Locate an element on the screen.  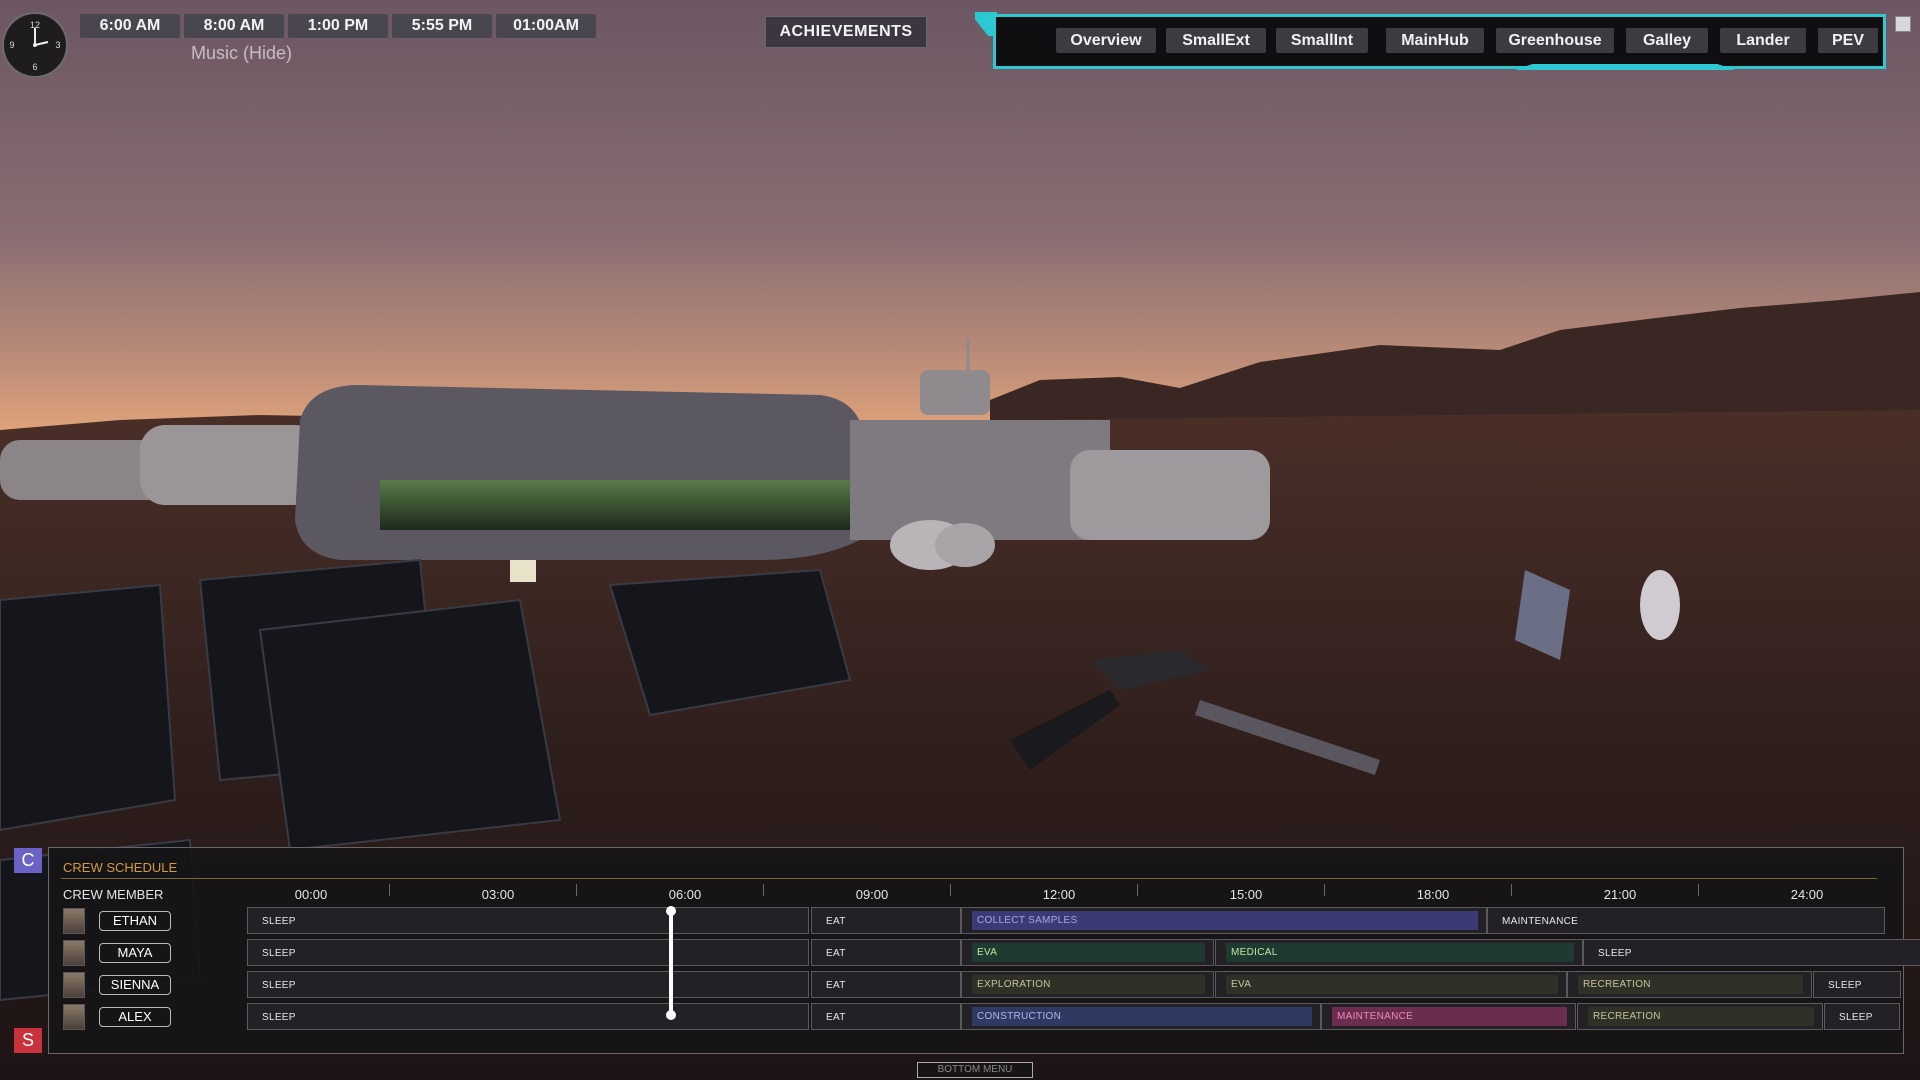
clock-numeral-9: 9 is located at coordinates (11, 45).